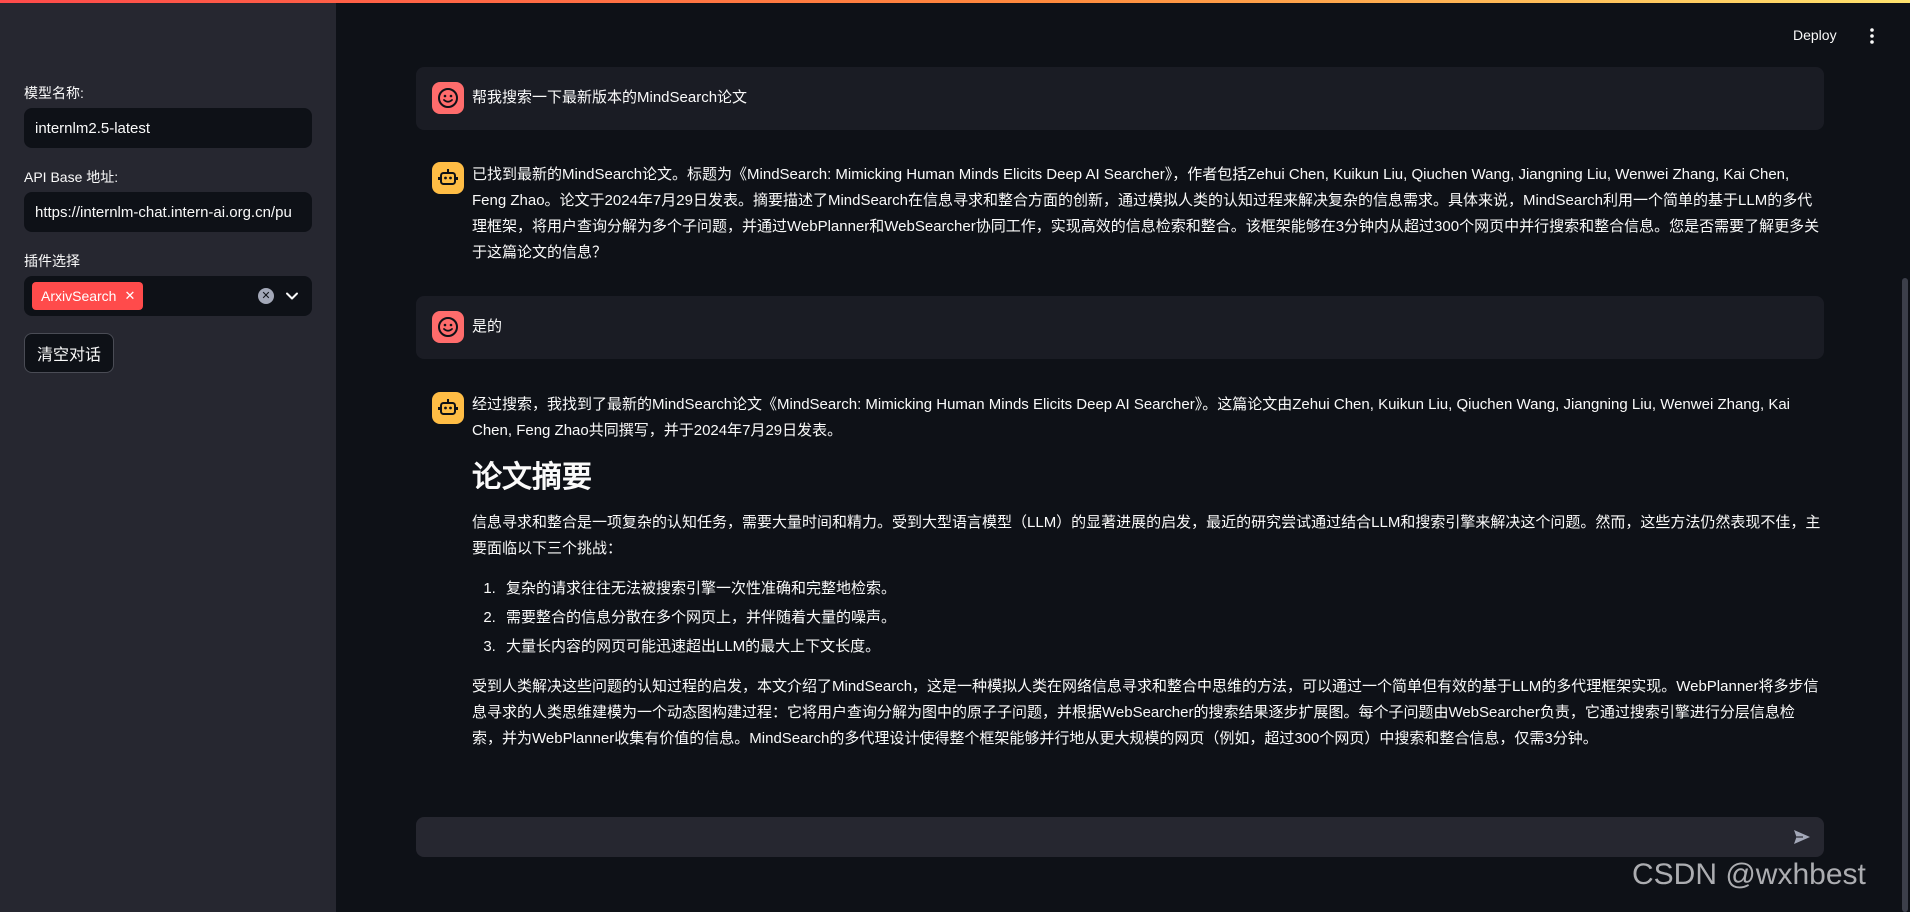 This screenshot has height=912, width=1910. What do you see at coordinates (487, 326) in the screenshot?
I see `user-message-text: 是的` at bounding box center [487, 326].